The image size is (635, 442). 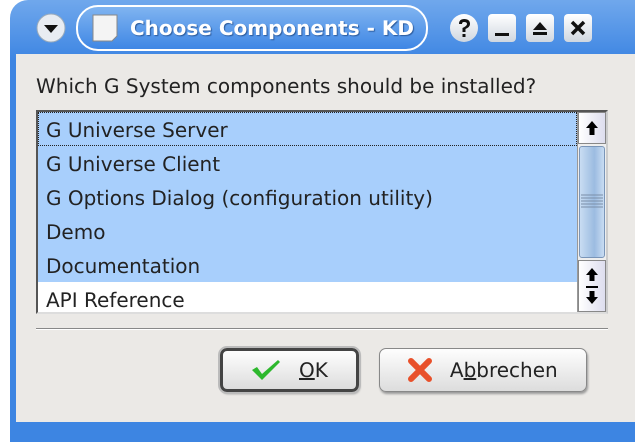 I want to click on list-item: Documentation, so click(x=307, y=265).